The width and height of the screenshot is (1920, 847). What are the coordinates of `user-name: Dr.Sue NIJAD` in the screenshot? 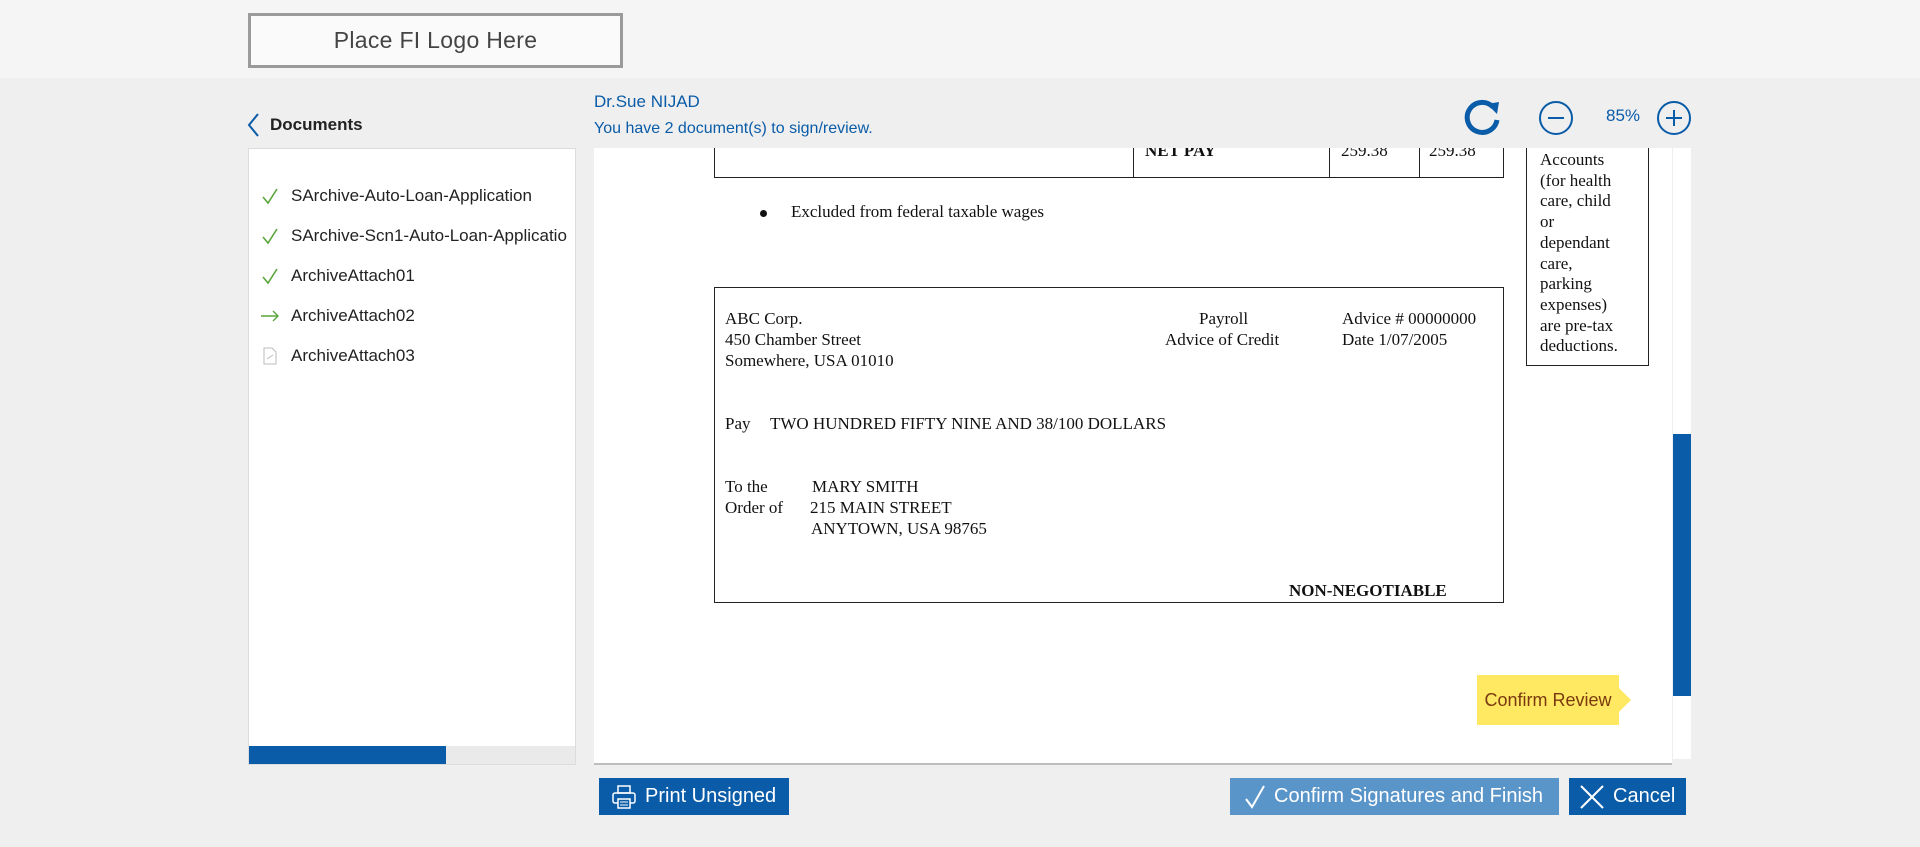 It's located at (647, 101).